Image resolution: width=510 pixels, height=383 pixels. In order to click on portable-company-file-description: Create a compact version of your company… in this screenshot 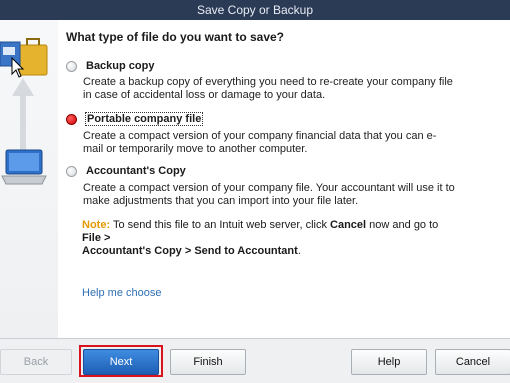, I will do `click(260, 142)`.